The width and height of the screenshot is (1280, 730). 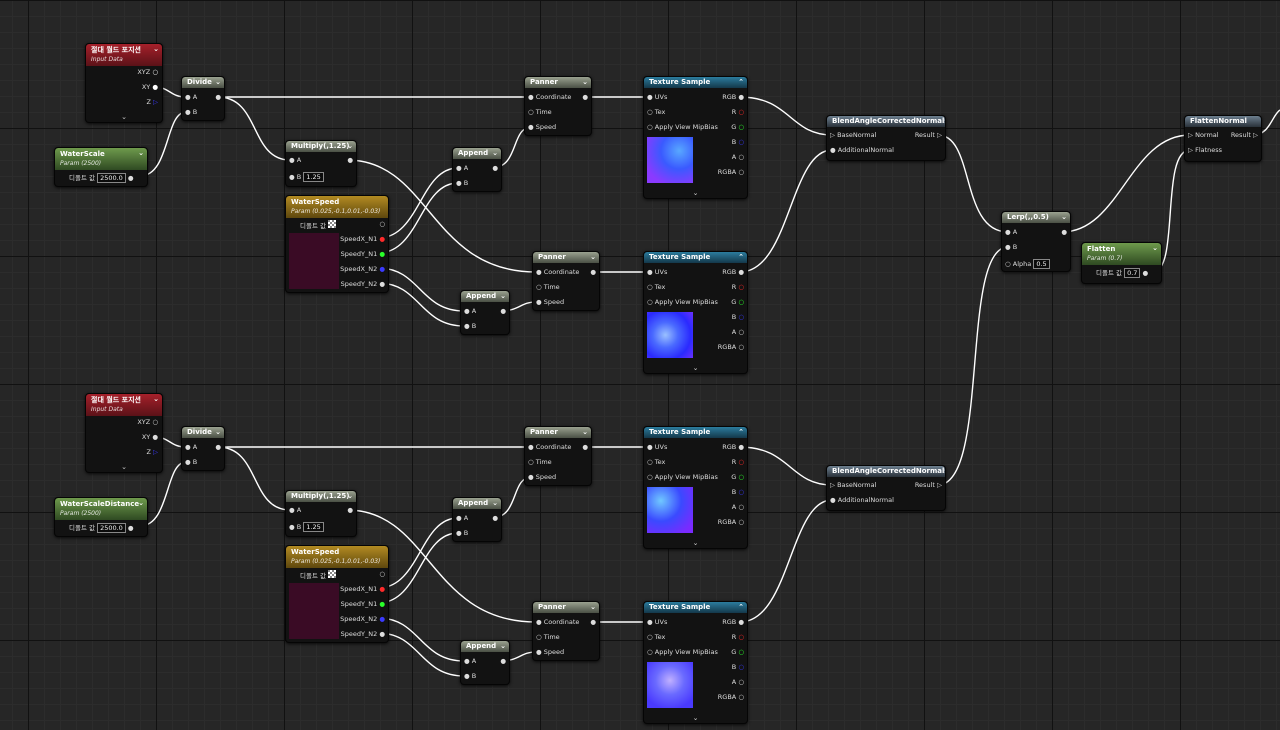 What do you see at coordinates (124, 83) in the screenshot?
I see `absolute-world-position-node: 절대 월드 포지션 Input Data ⌄ XYZ ○ XY ● Z ▷ ⌄` at bounding box center [124, 83].